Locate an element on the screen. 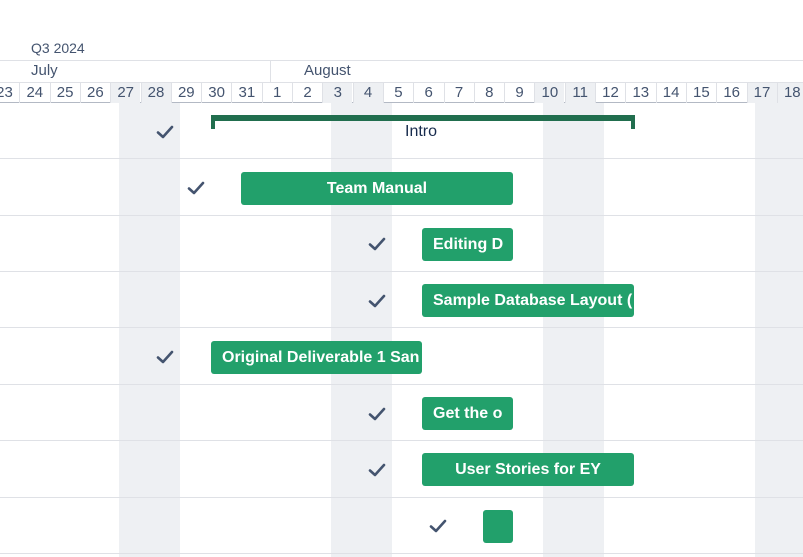 Image resolution: width=803 pixels, height=557 pixels. day-label: 12 is located at coordinates (610, 93).